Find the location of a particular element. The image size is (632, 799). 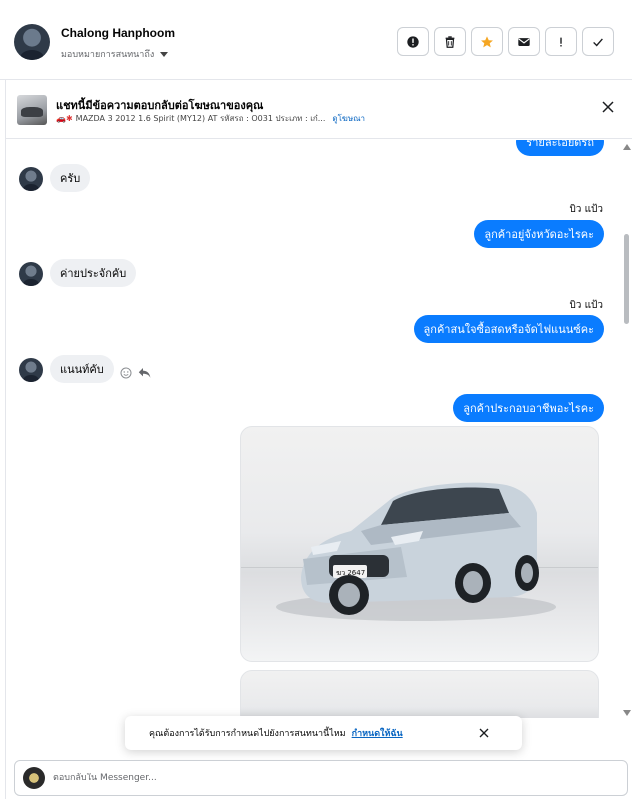

view-ad-link: ดูโฆษณา is located at coordinates (348, 118).